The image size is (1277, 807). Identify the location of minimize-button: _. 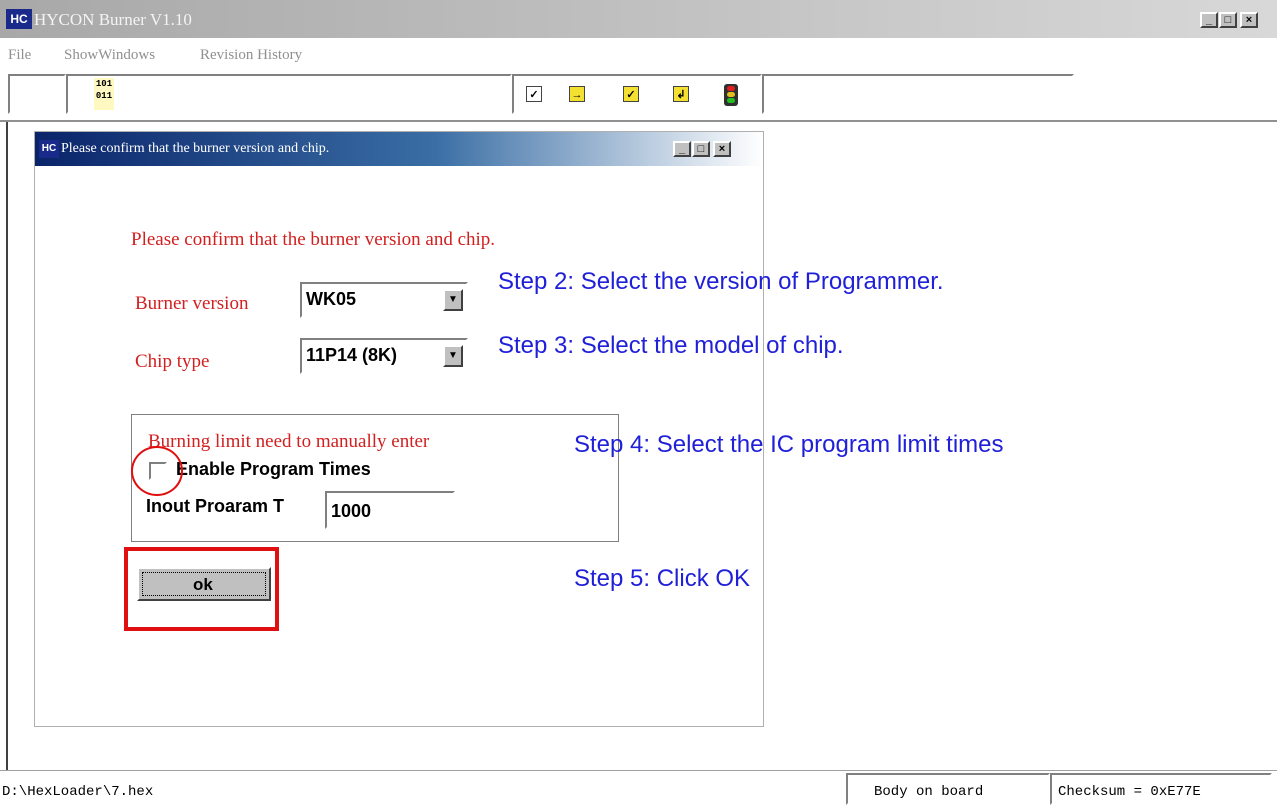
(1209, 20).